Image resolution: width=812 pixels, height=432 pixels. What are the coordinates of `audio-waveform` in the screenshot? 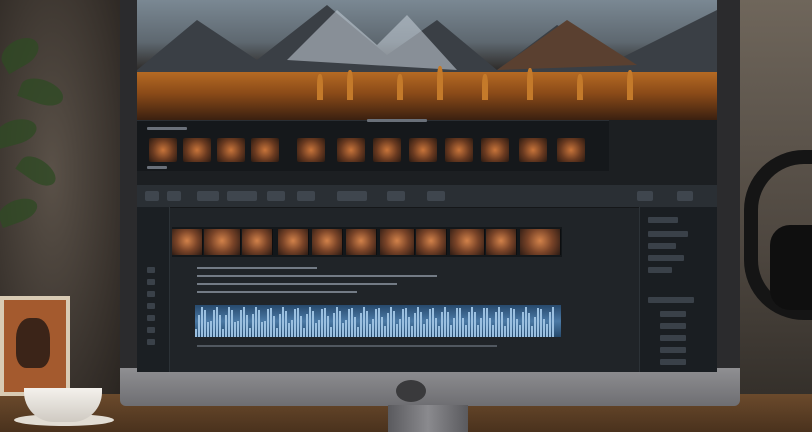 It's located at (378, 321).